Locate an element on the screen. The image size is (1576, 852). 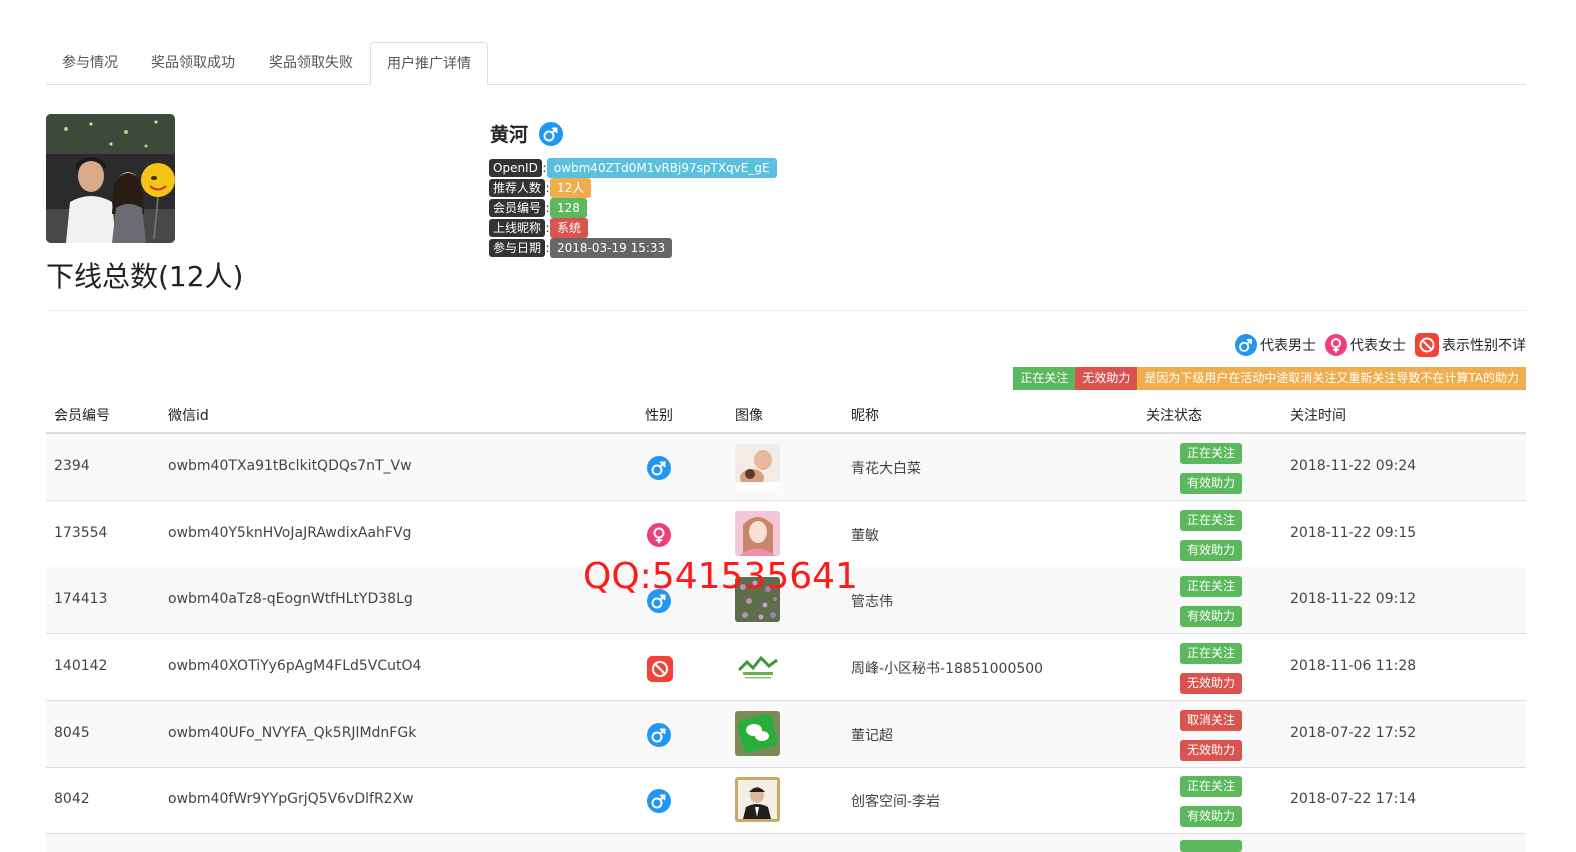
wechat-icon is located at coordinates (757, 733).